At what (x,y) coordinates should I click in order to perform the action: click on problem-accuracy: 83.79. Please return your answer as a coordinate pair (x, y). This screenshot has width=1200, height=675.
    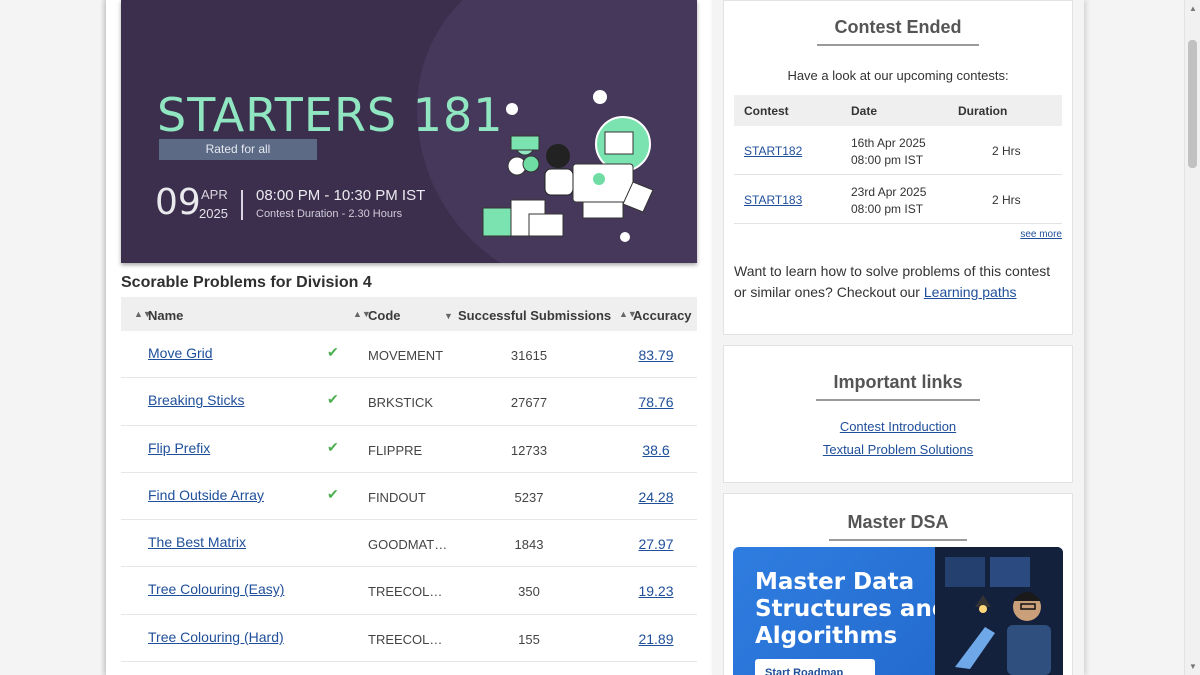
    Looking at the image, I should click on (656, 355).